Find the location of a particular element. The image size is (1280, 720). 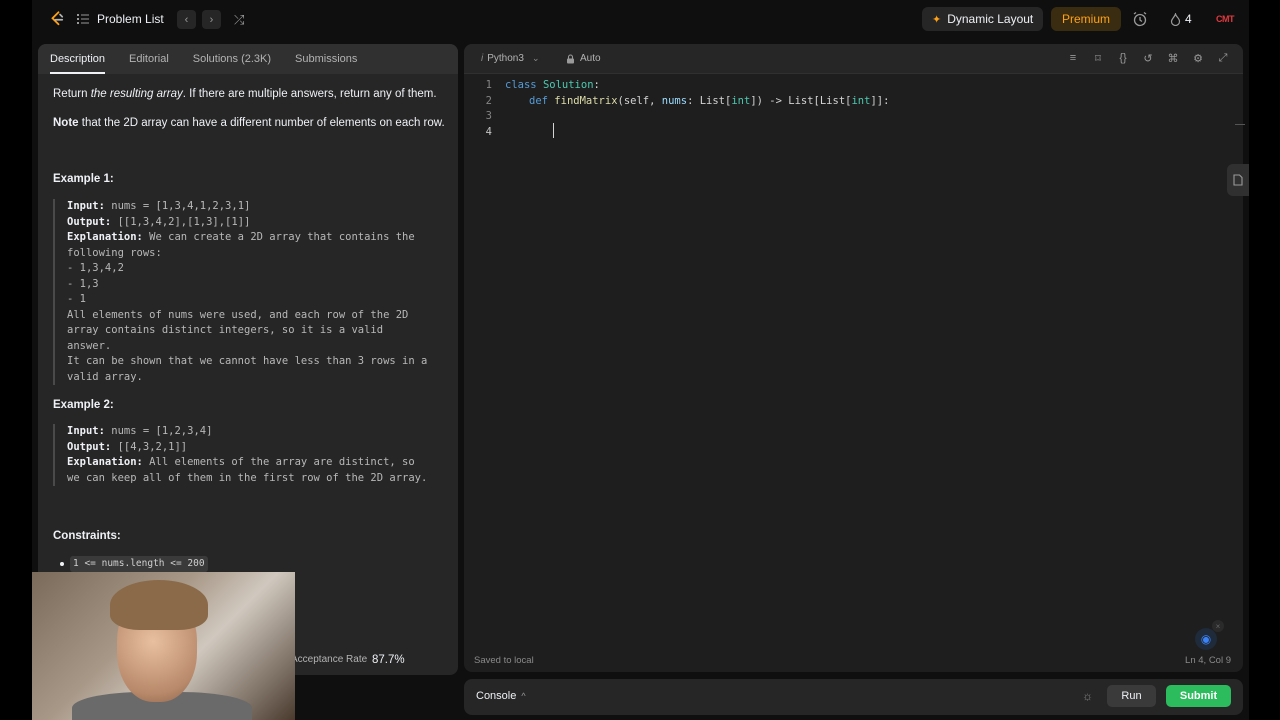

acceptance-rate-label: Acceptance Rate is located at coordinates (329, 659).